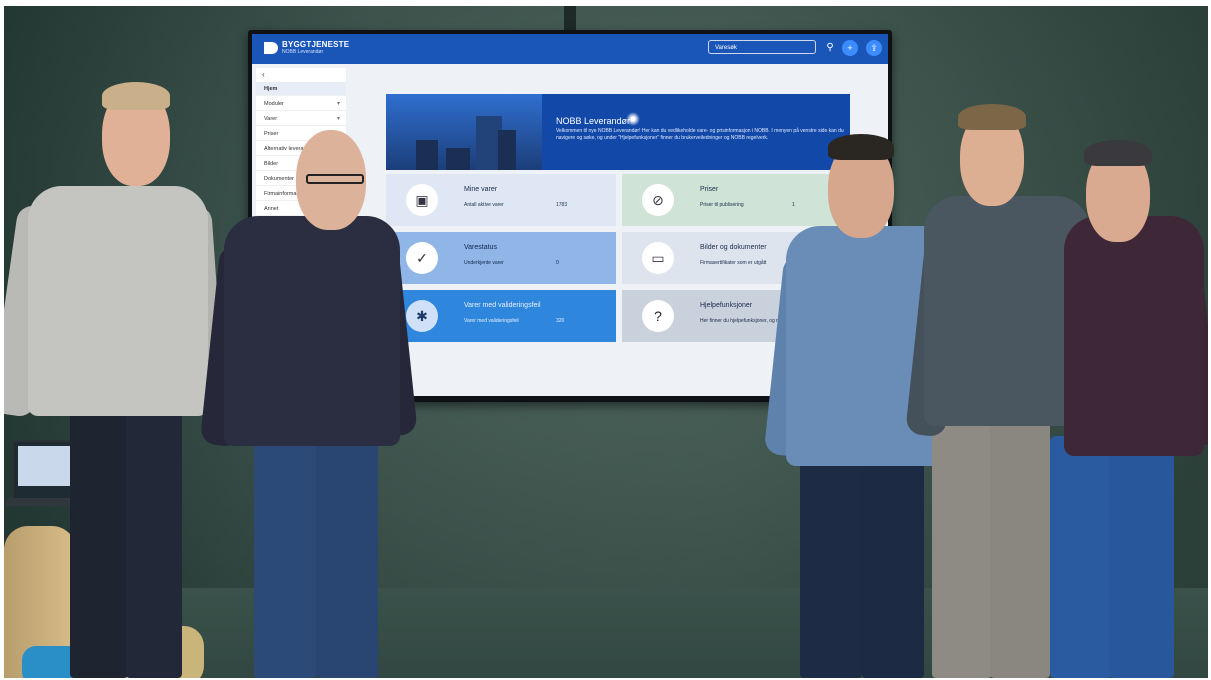 Image resolution: width=1211 pixels, height=680 pixels. I want to click on no-price-icon: ⊘, so click(658, 200).